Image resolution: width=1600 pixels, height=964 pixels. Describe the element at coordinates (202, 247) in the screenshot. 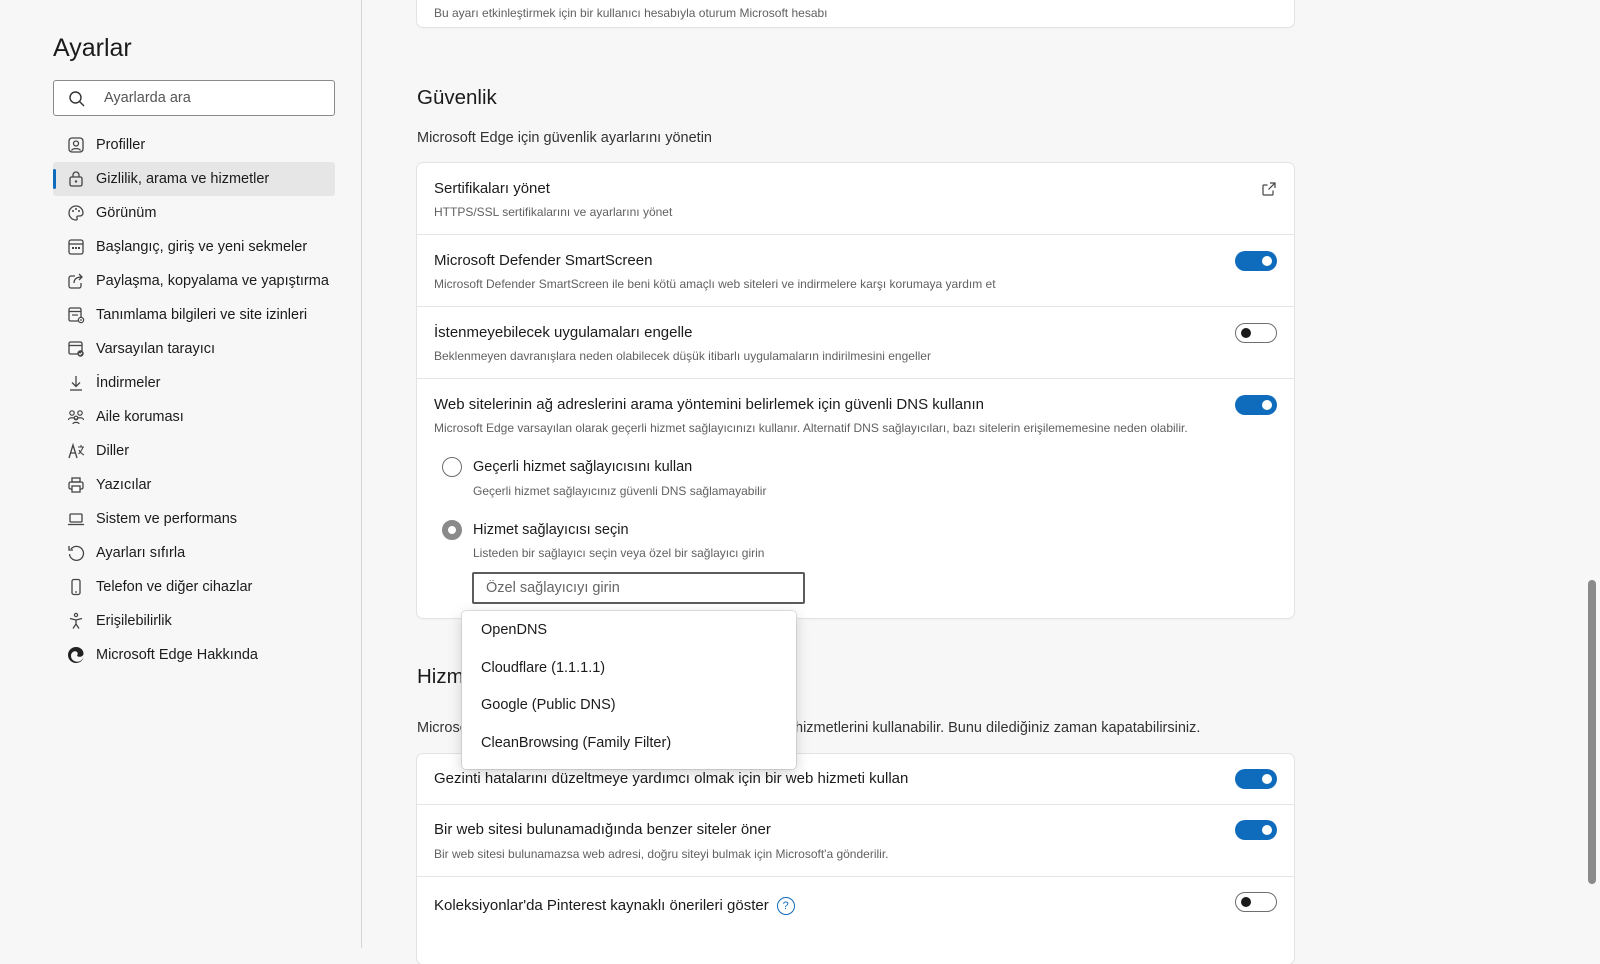

I see `sidebar-item-label: Başlangıç, giriş ve yeni sekmeler` at that location.